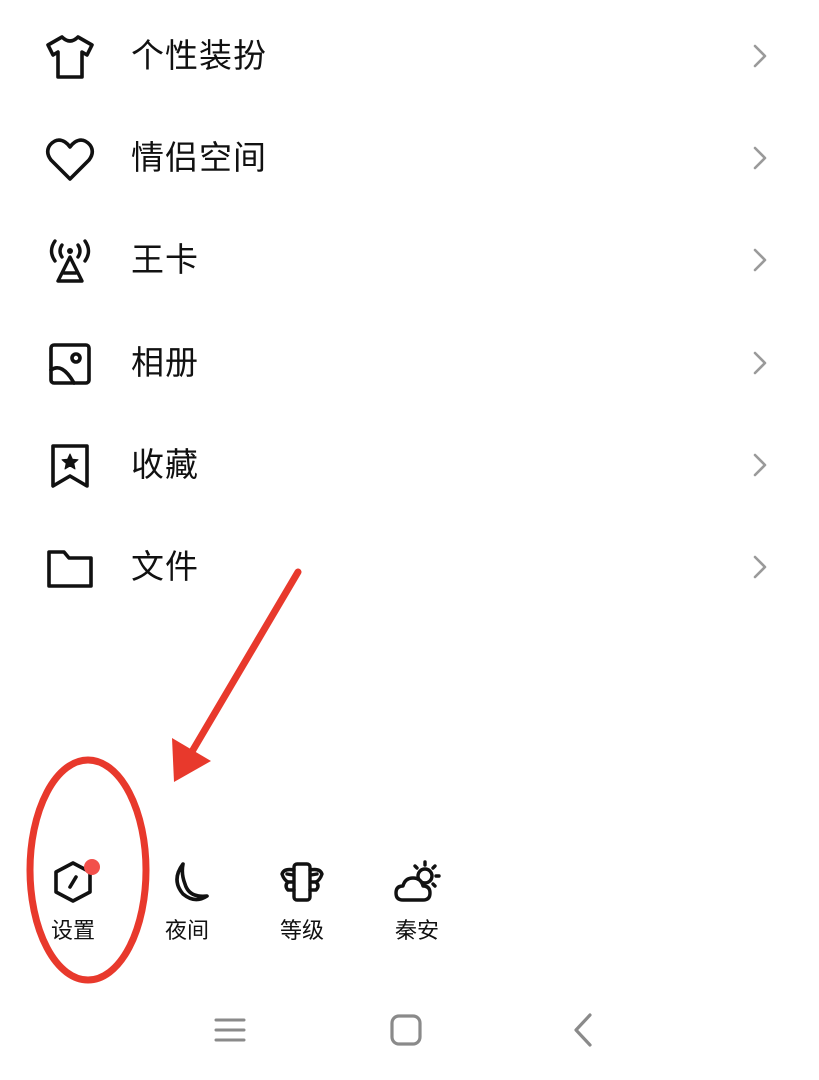 This screenshot has width=819, height=1080. I want to click on menu-item-album: 相册, so click(409, 362).